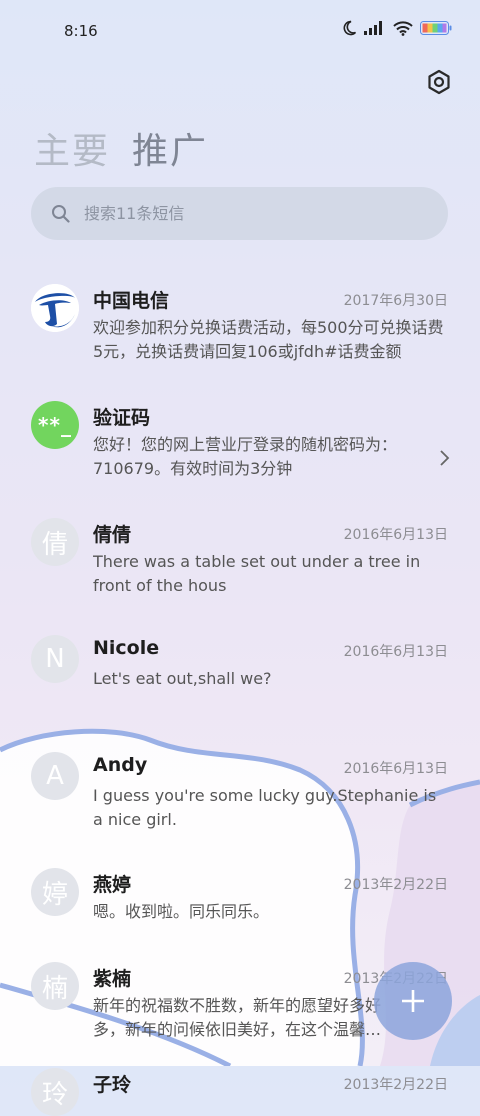 This screenshot has height=1116, width=480. I want to click on compose-button, so click(413, 1001).